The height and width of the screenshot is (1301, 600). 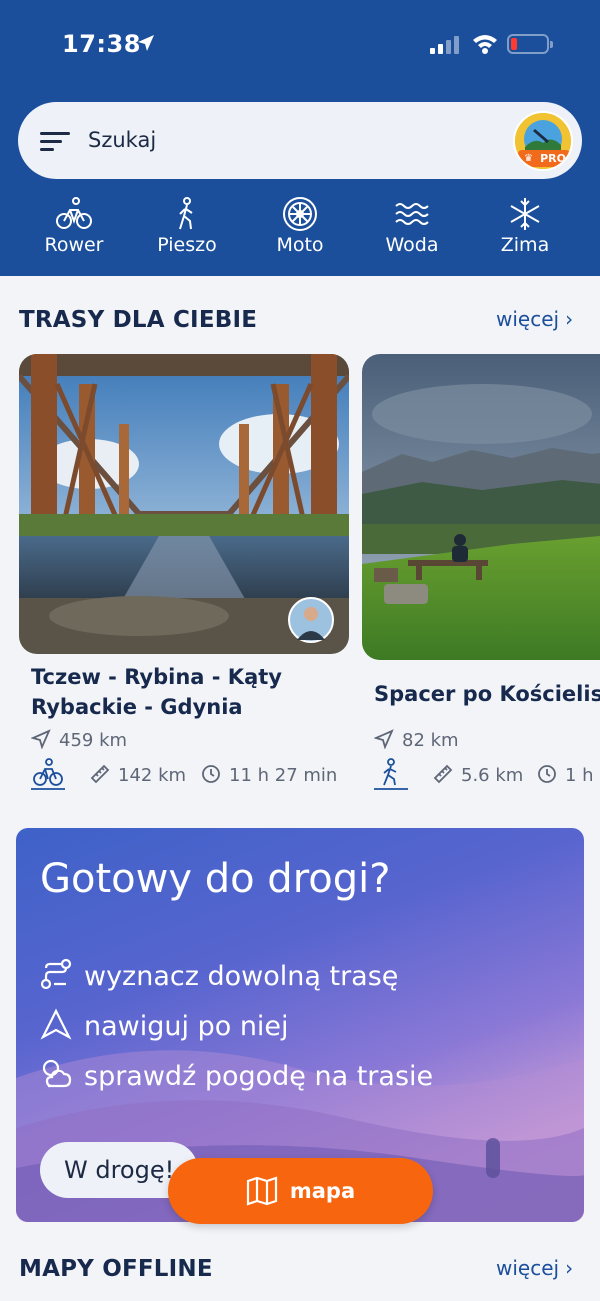 What do you see at coordinates (543, 141) in the screenshot?
I see `pro-badge: ♛ PRO` at bounding box center [543, 141].